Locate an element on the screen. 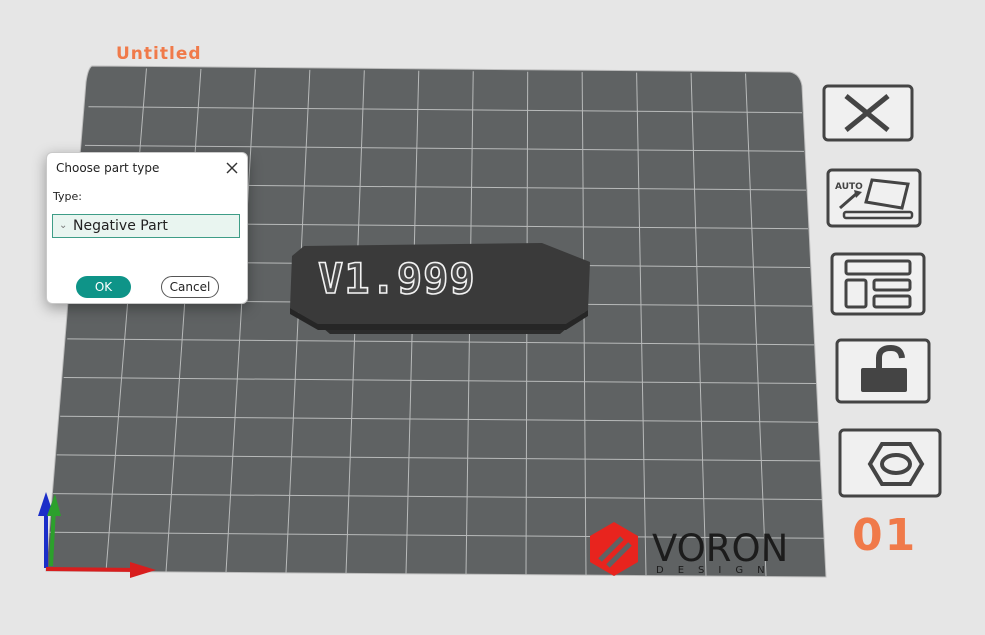 The width and height of the screenshot is (985, 635). dialog-close-button is located at coordinates (232, 168).